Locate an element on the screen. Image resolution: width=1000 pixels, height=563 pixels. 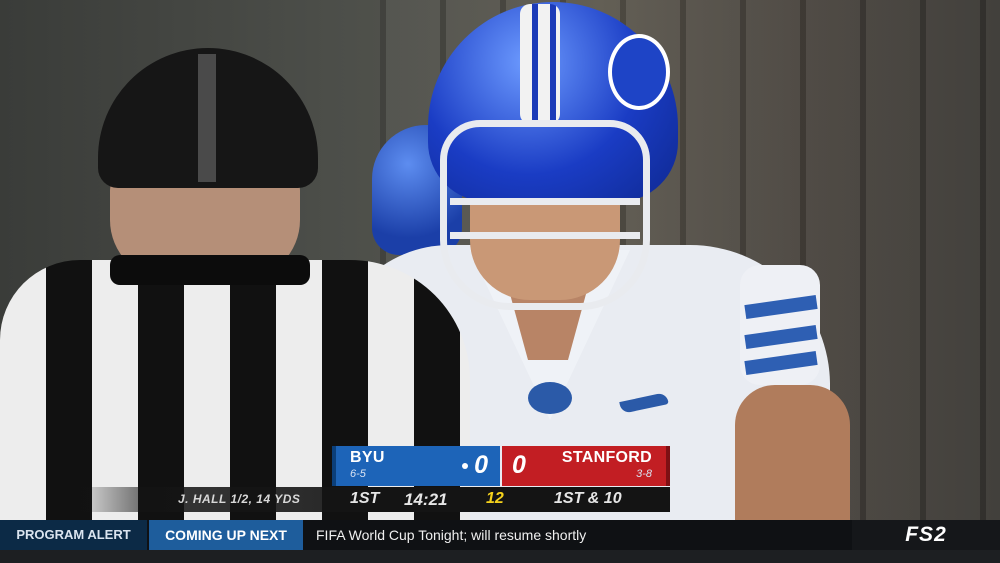
down-and-distance: 1ST & 10 is located at coordinates (588, 498).